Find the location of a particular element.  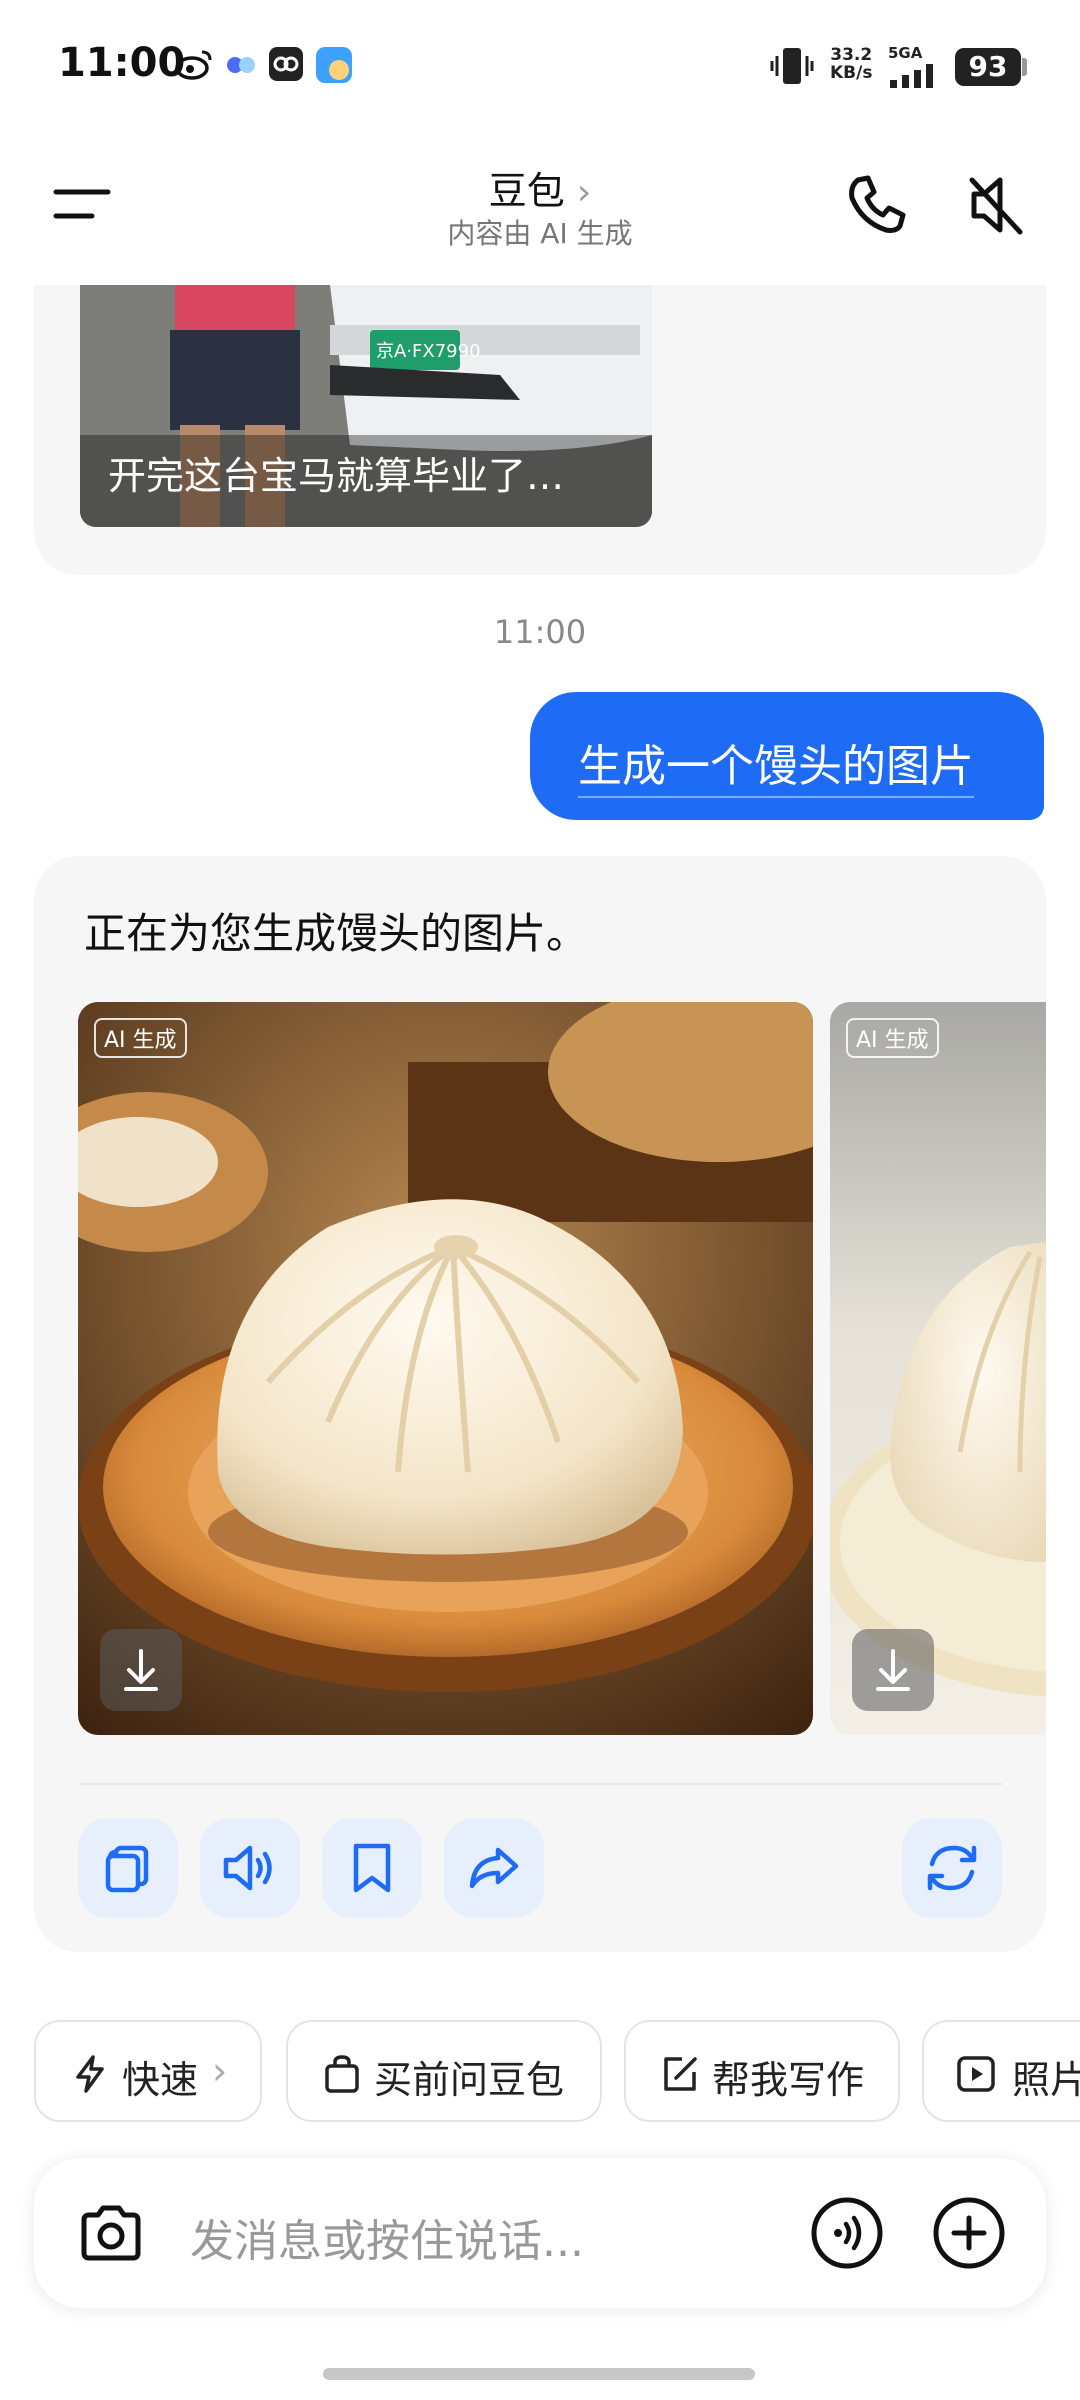

message-timestamp: 11:00 is located at coordinates (540, 632).